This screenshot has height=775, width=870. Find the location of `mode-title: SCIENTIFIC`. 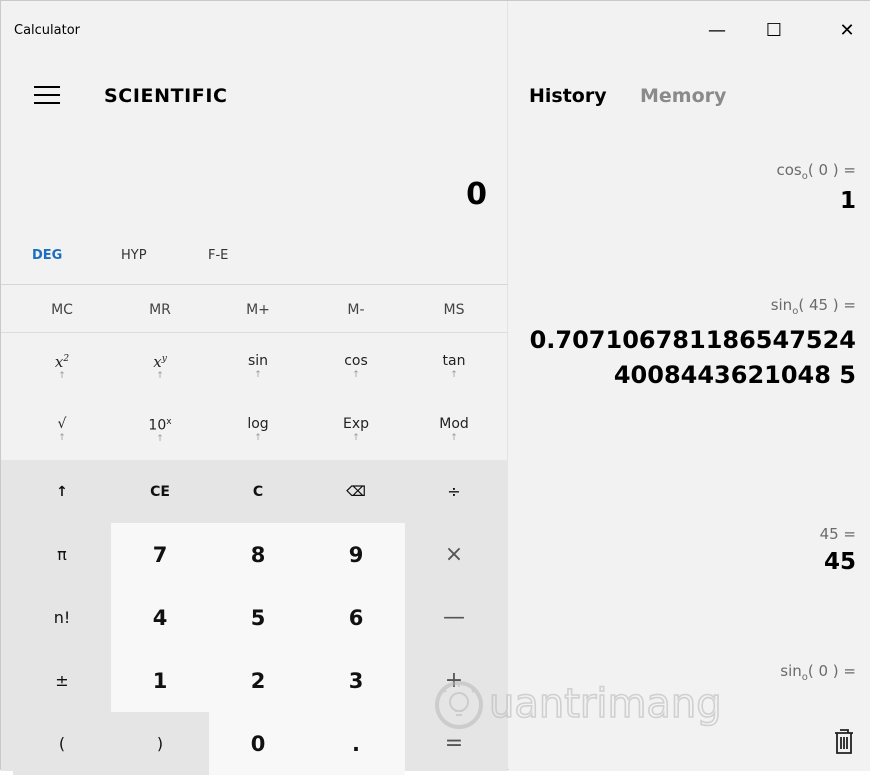

mode-title: SCIENTIFIC is located at coordinates (166, 96).